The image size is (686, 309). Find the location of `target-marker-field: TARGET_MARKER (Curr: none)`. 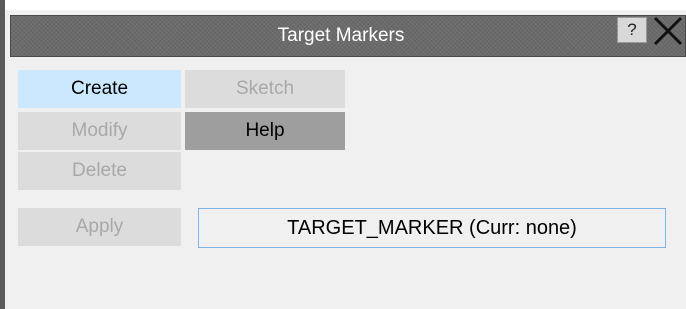

target-marker-field: TARGET_MARKER (Curr: none) is located at coordinates (432, 228).